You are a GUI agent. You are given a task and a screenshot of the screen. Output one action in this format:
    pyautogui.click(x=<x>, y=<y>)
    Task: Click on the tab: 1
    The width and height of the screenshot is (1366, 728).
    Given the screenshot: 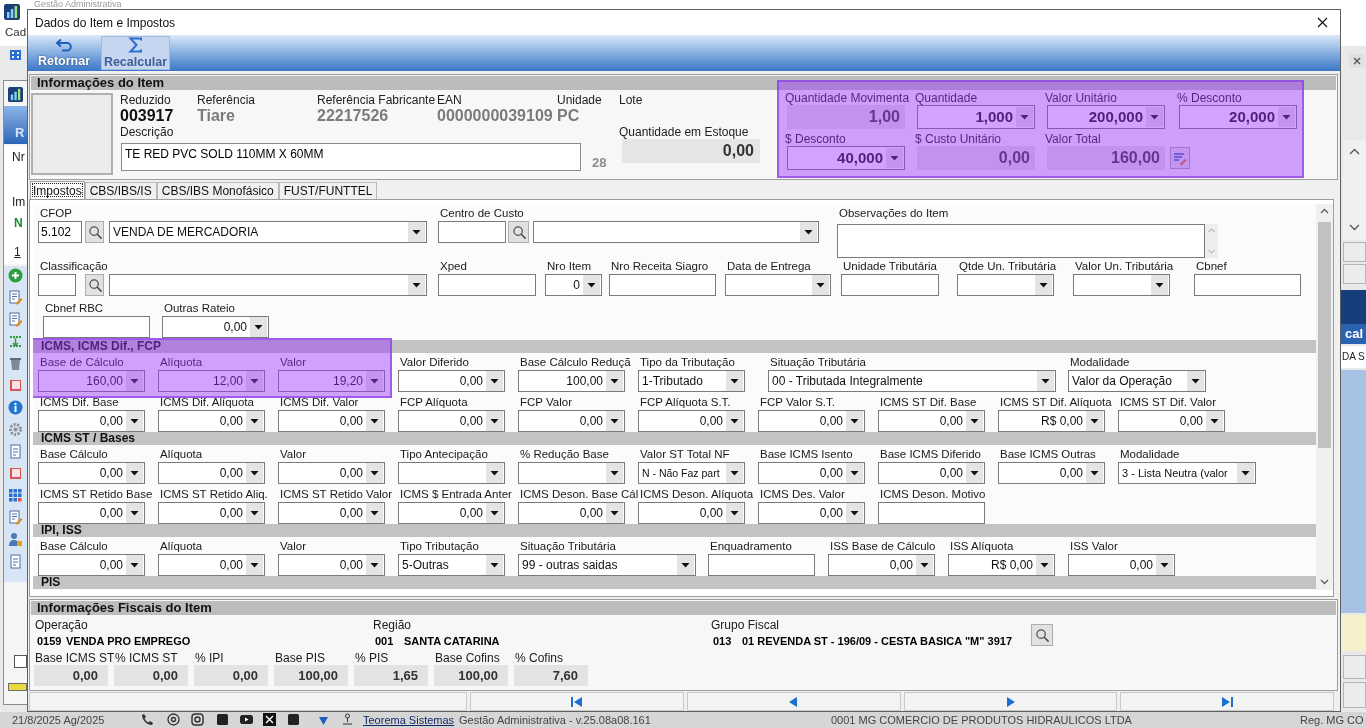 What is the action you would take?
    pyautogui.click(x=17, y=252)
    